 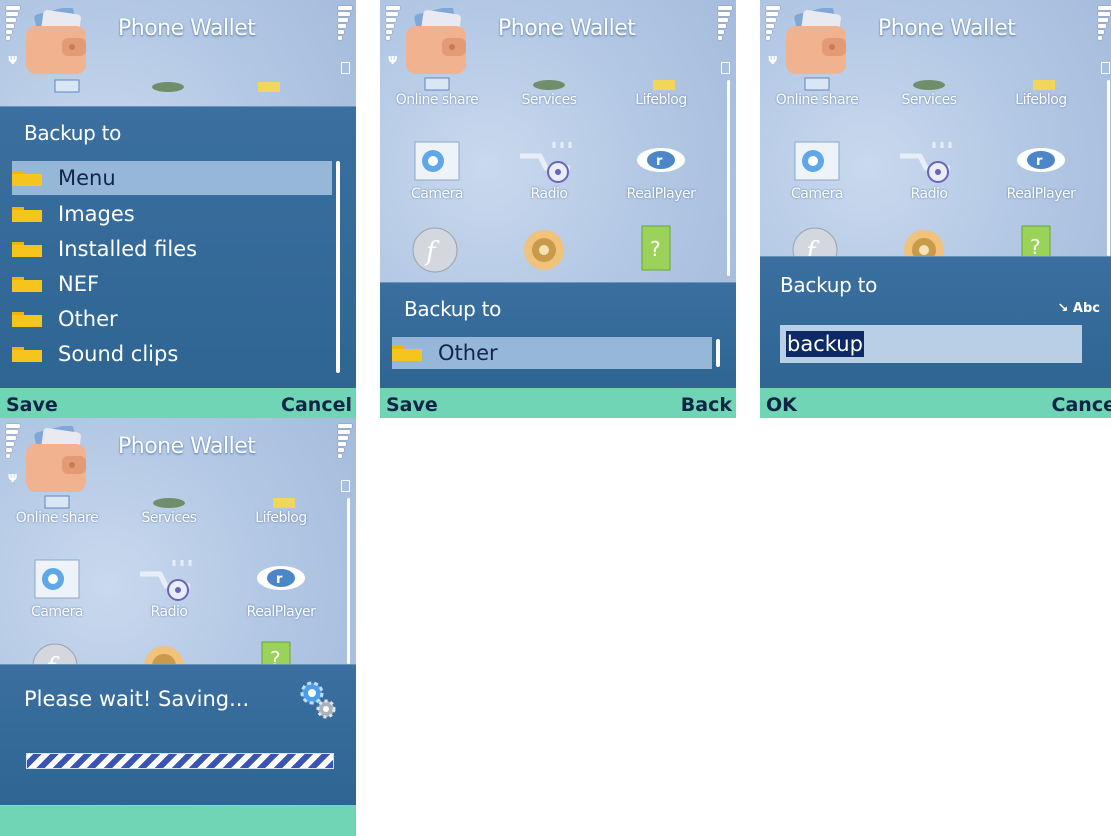 I want to click on services-icon, so click(x=549, y=85).